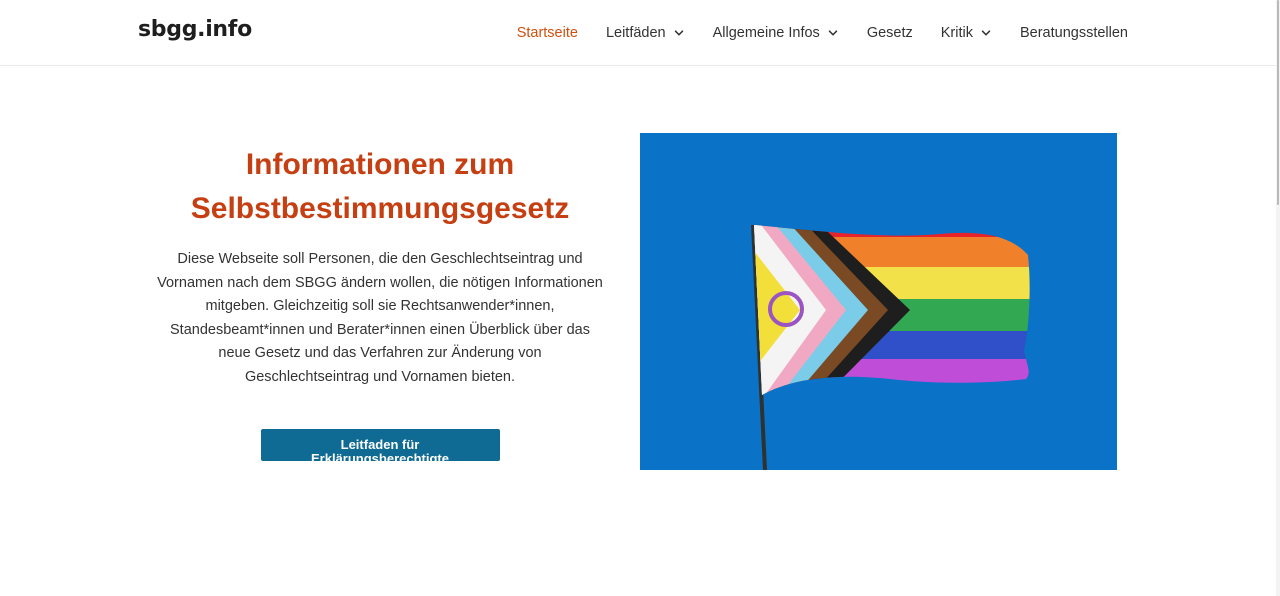  Describe the element at coordinates (380, 164) in the screenshot. I see `hero-title-line: Informationen zum` at that location.